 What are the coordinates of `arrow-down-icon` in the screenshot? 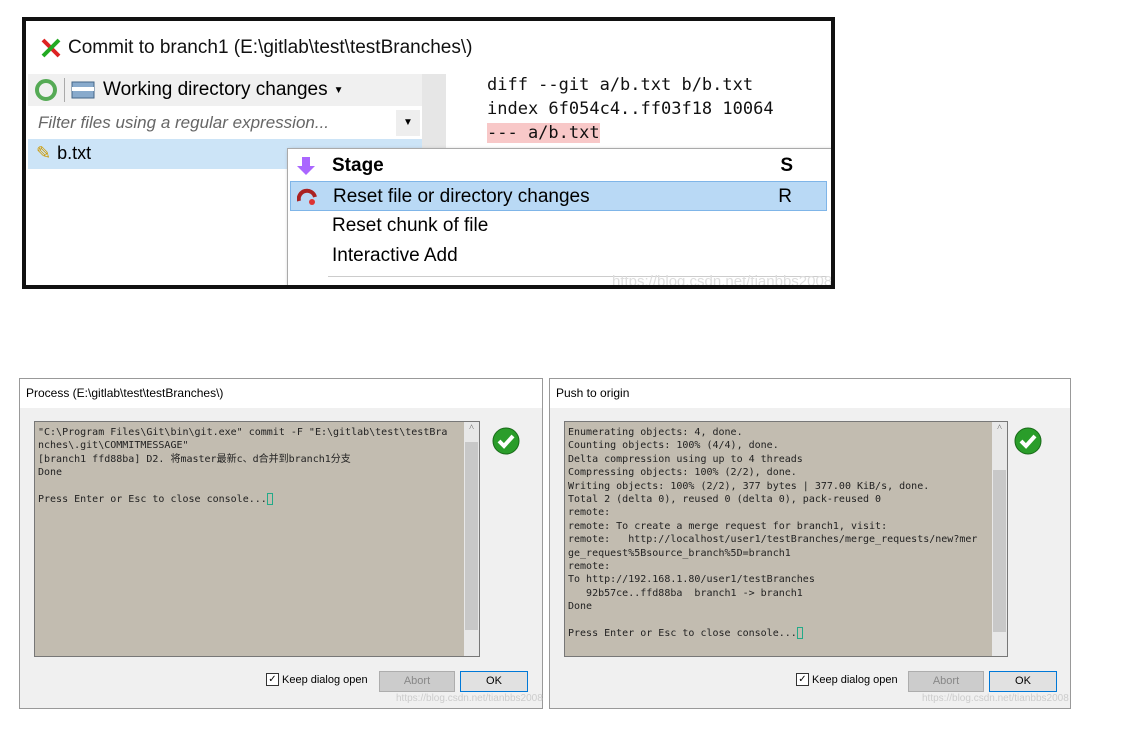 It's located at (306, 166).